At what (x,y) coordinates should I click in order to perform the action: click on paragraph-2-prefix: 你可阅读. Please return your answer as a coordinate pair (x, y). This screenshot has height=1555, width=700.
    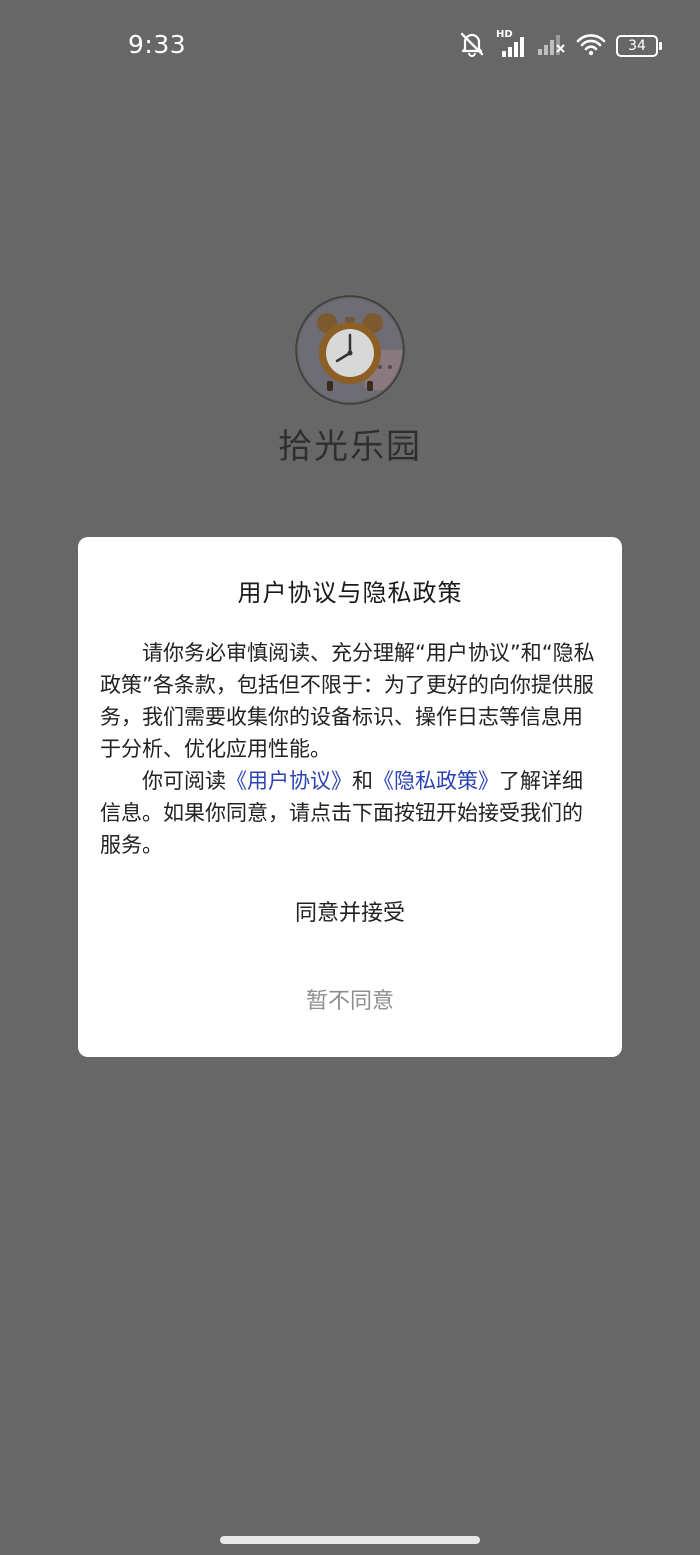
    Looking at the image, I should click on (184, 781).